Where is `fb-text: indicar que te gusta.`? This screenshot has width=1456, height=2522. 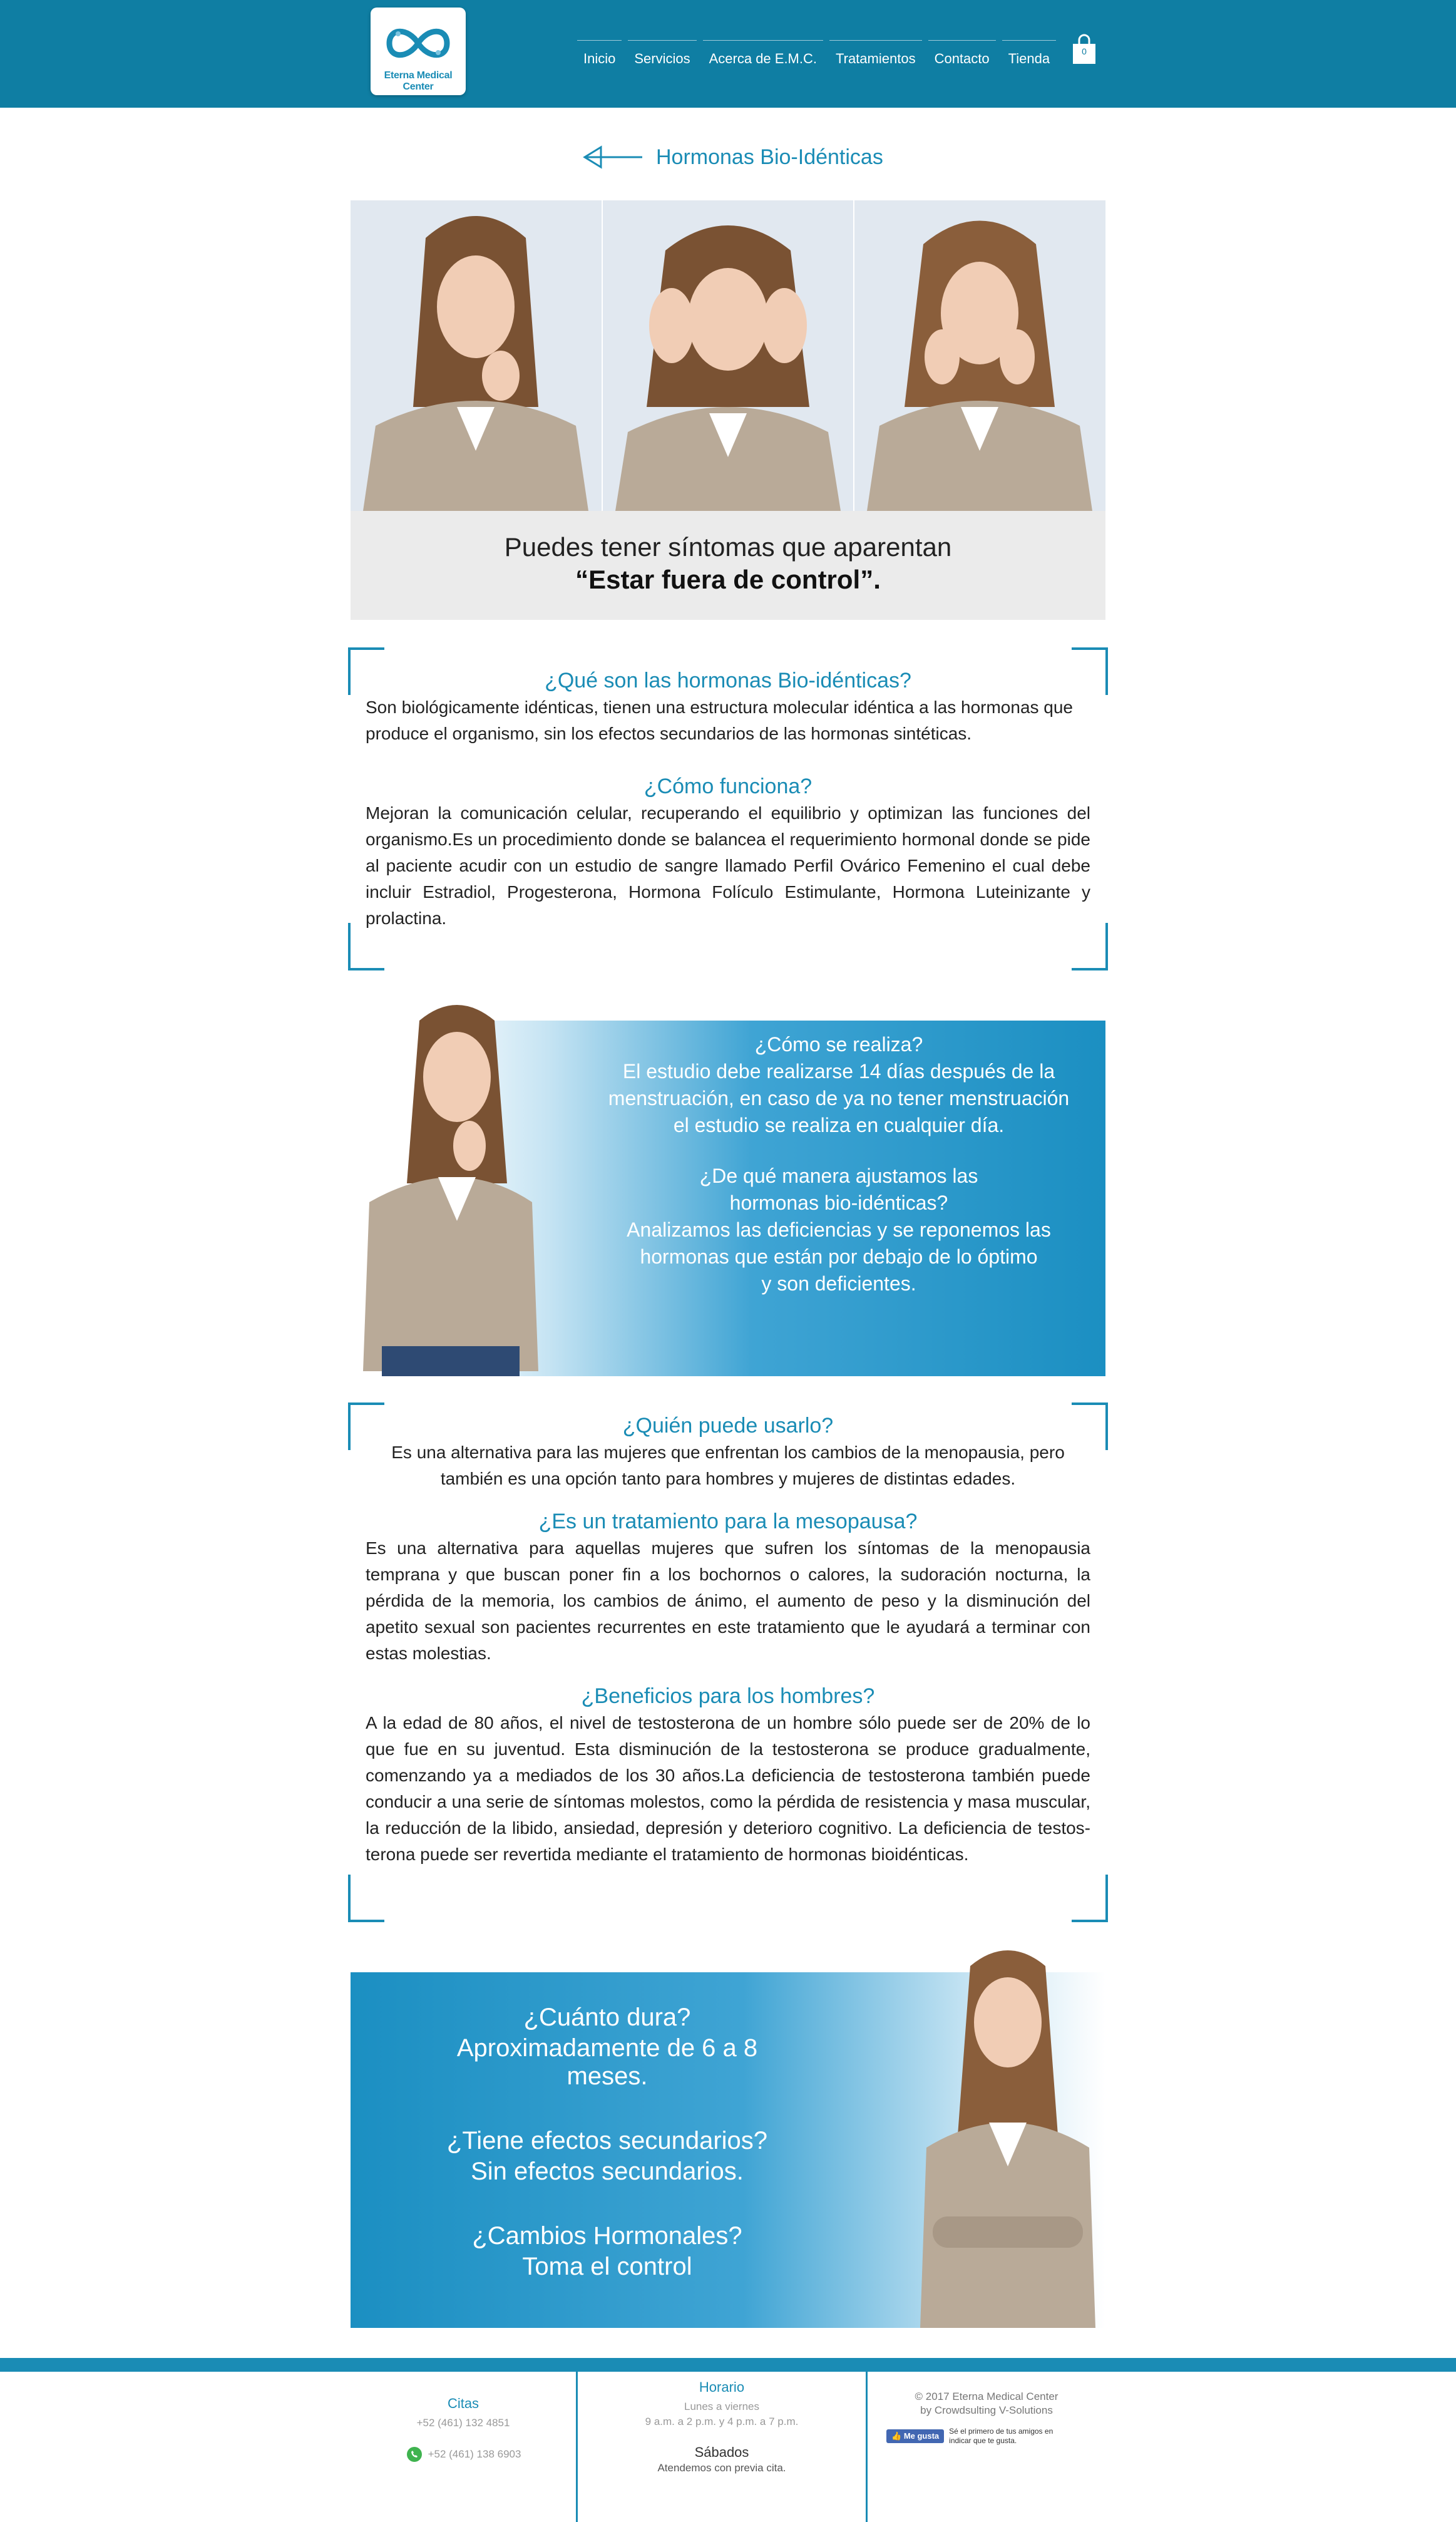
fb-text: indicar que te gusta. is located at coordinates (983, 2440).